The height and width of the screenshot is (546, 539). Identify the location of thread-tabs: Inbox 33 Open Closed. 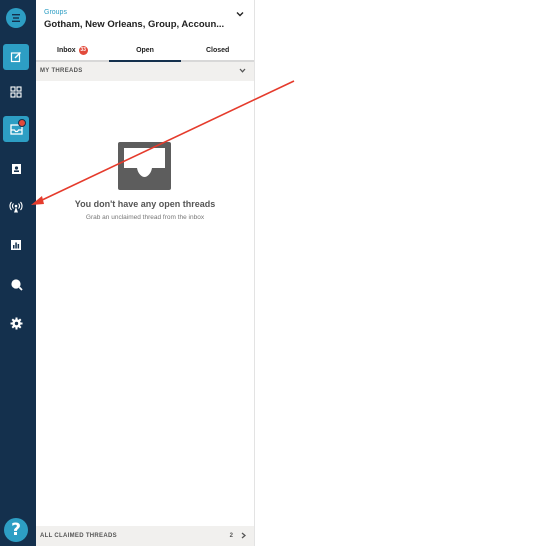
(145, 51).